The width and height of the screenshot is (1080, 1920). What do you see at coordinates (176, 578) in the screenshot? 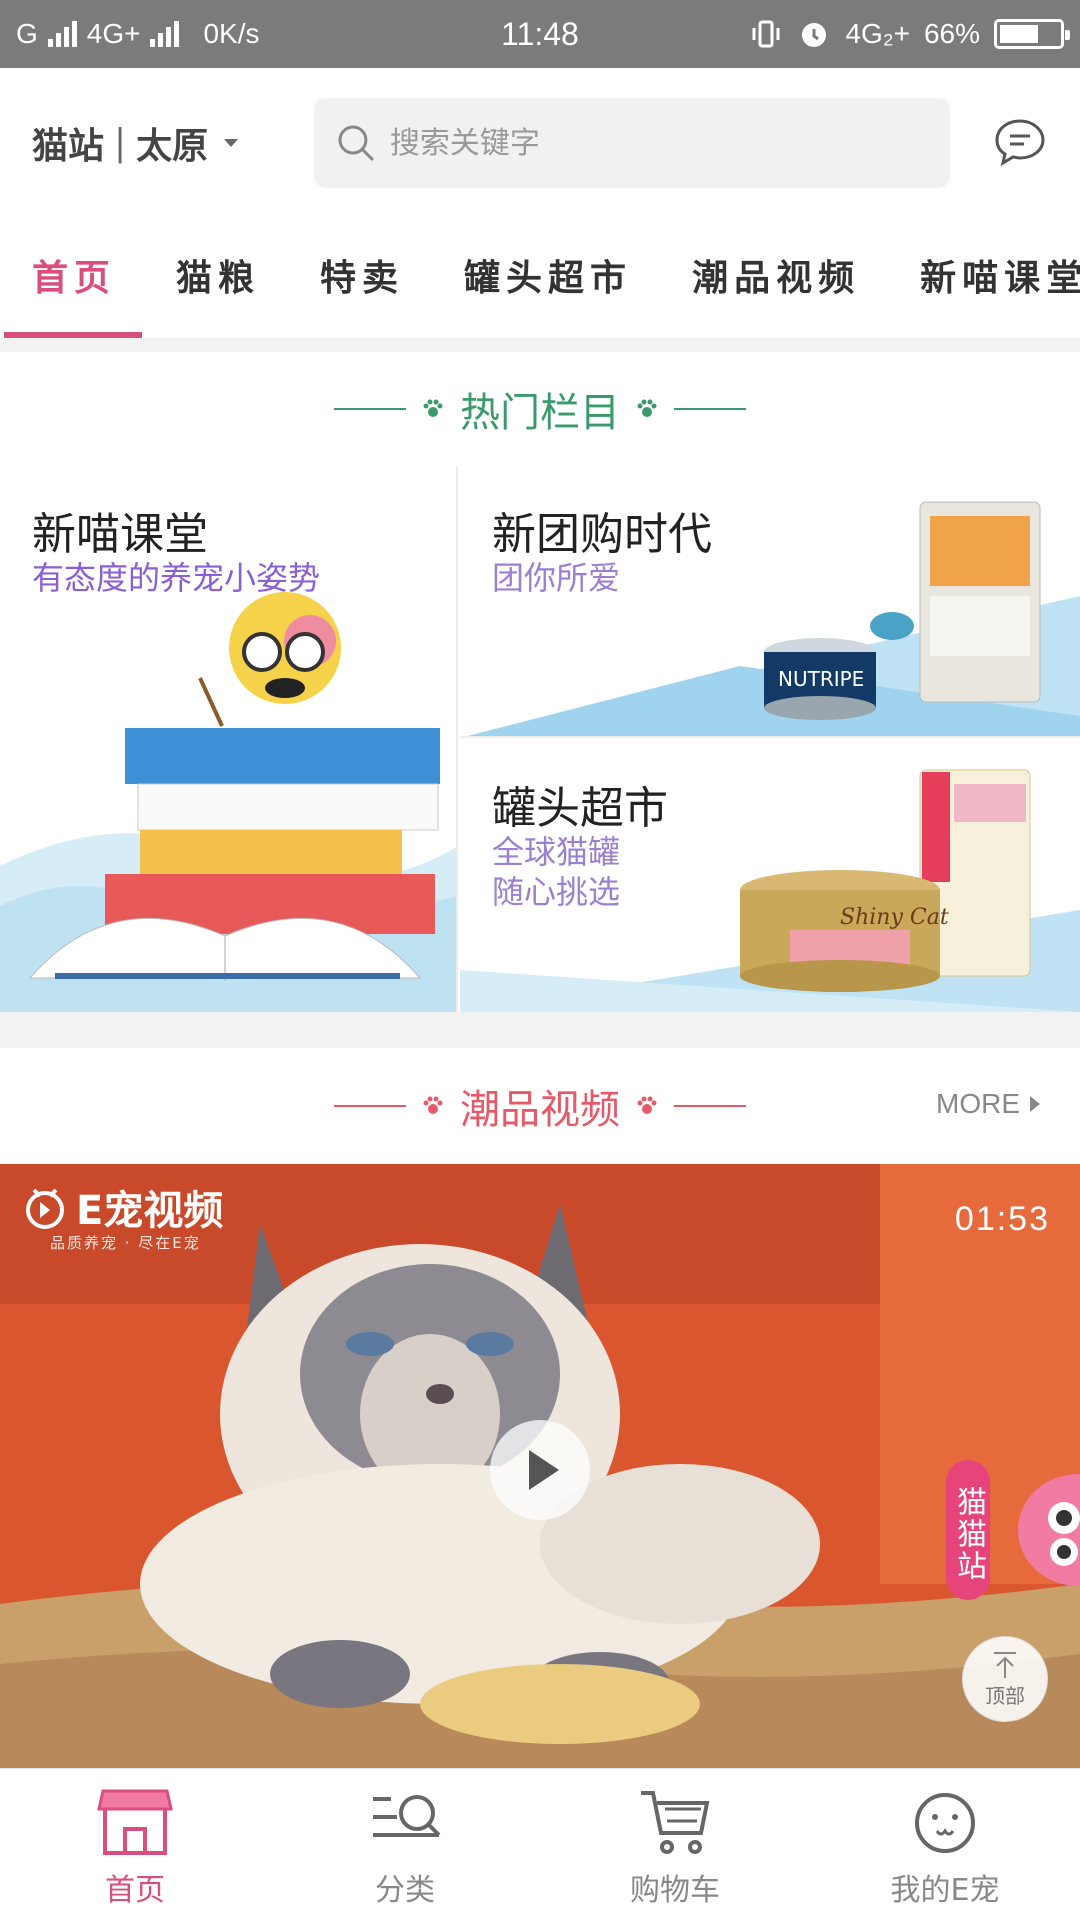
I see `card-subtitle: 有态度的养宠小姿势` at bounding box center [176, 578].